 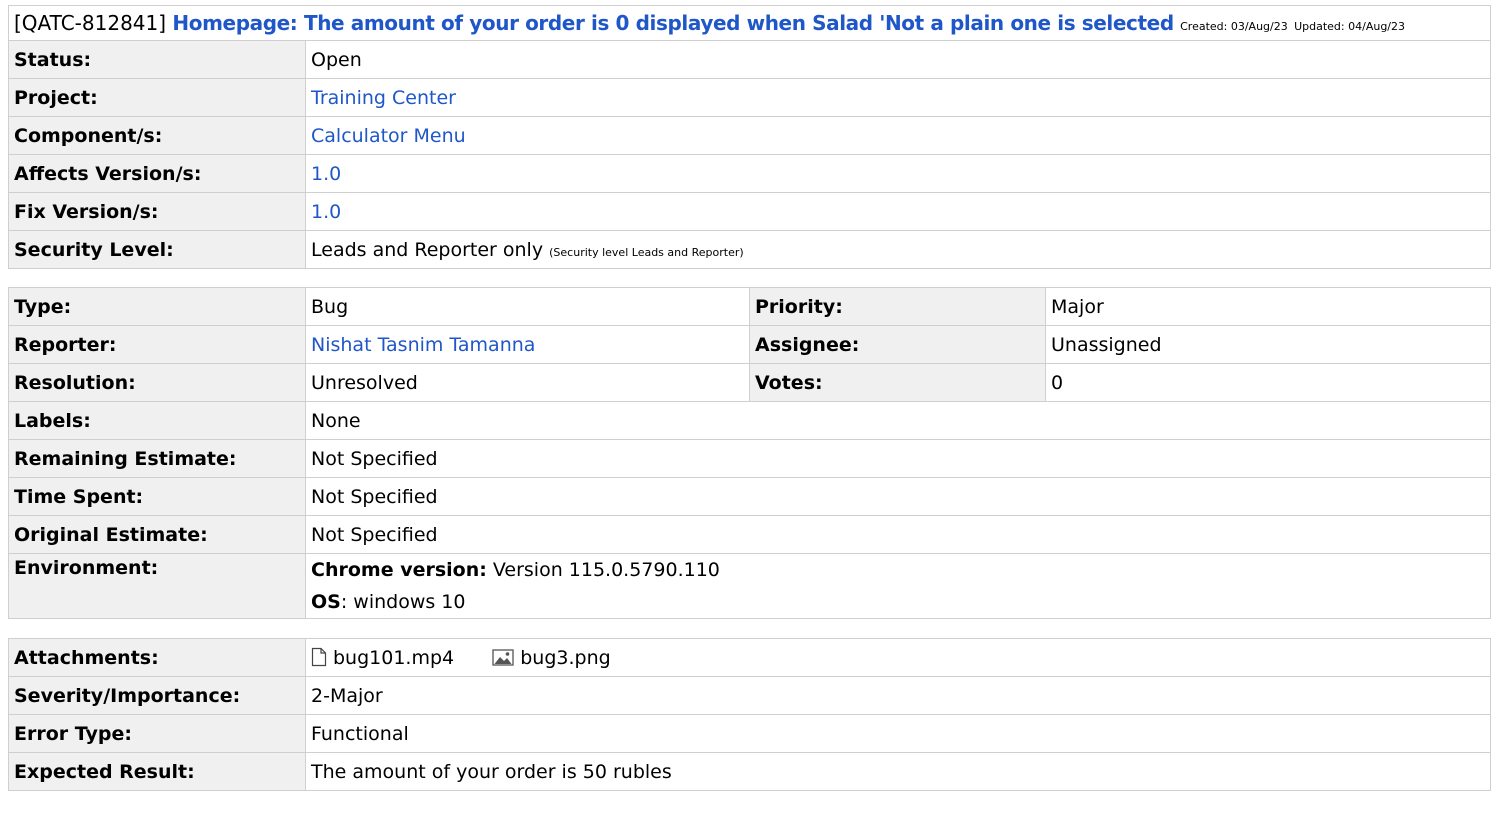 What do you see at coordinates (898, 695) in the screenshot?
I see `severity-value: 2-Major` at bounding box center [898, 695].